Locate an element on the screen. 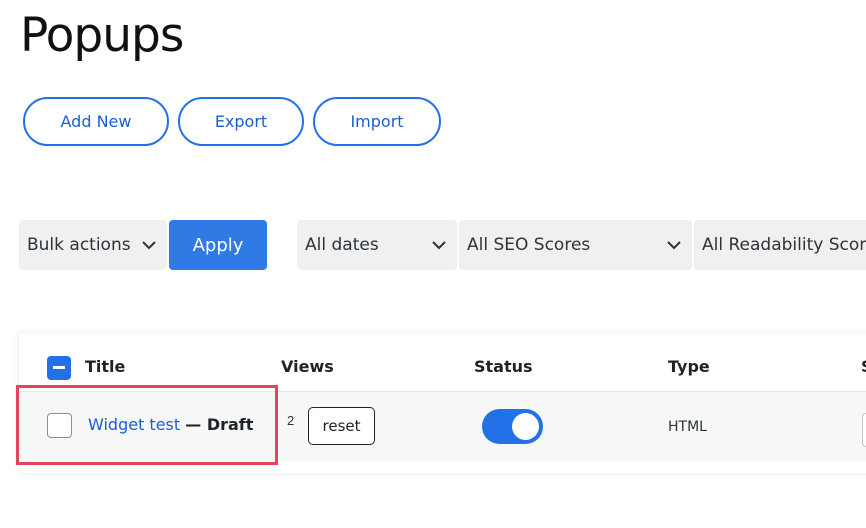 This screenshot has width=866, height=528. readability-scores-label: All Readability Scores is located at coordinates (784, 245).